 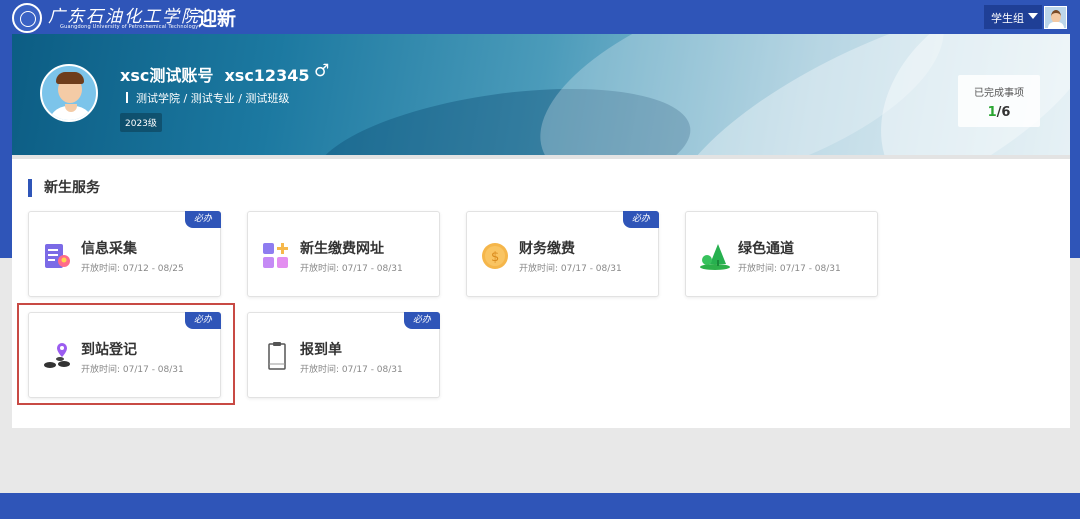 I want to click on coin-icon: $, so click(x=495, y=256).